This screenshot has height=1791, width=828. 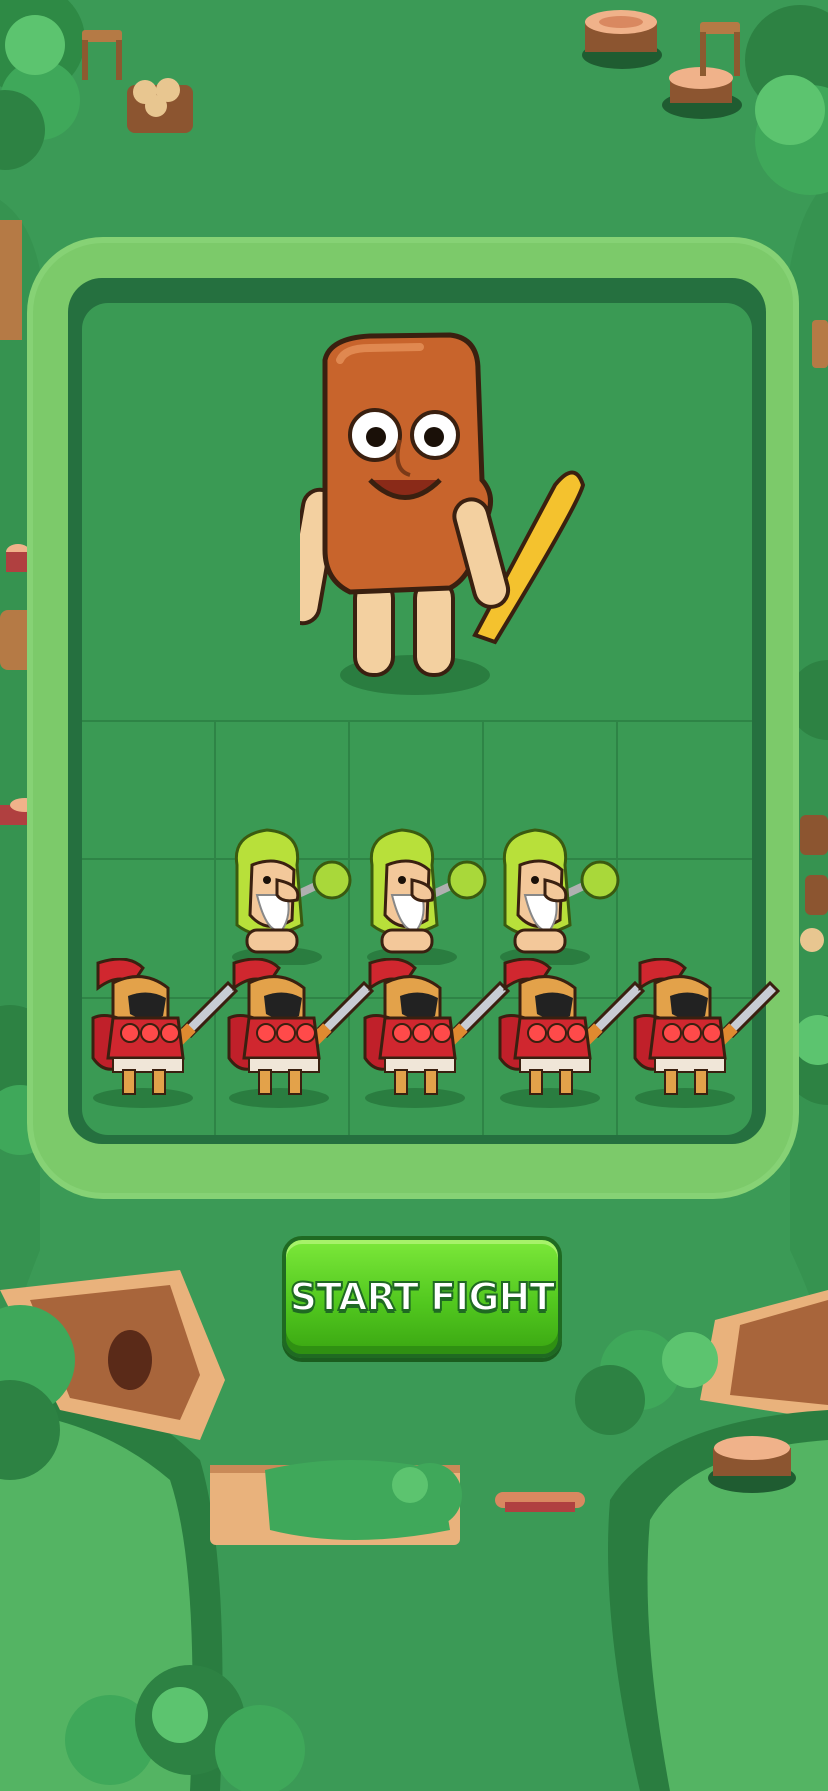 What do you see at coordinates (622, 39) in the screenshot?
I see `tree-stump-icon` at bounding box center [622, 39].